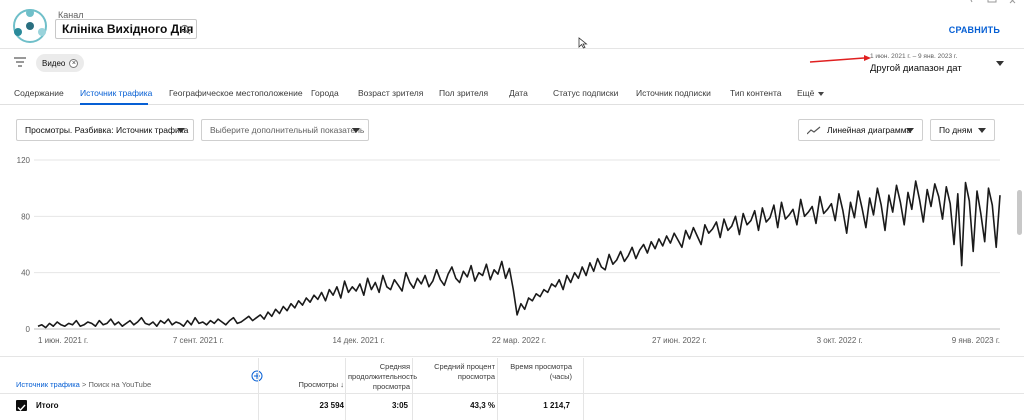 This screenshot has height=420, width=1024. Describe the element at coordinates (840, 340) in the screenshot. I see `x-tick-label: 3 окт. 2022 г.` at that location.